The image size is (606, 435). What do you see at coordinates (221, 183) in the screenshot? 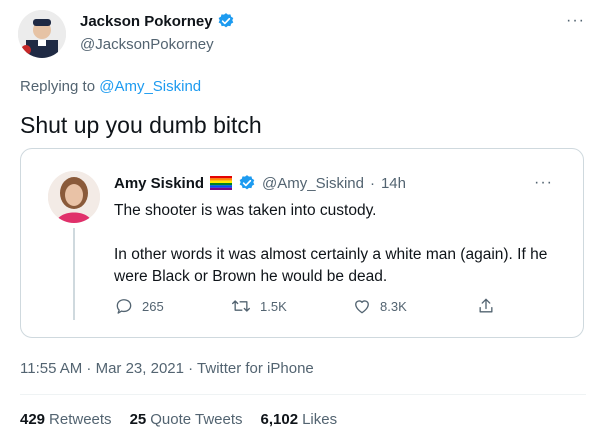
I see `rainbow-flag-icon` at bounding box center [221, 183].